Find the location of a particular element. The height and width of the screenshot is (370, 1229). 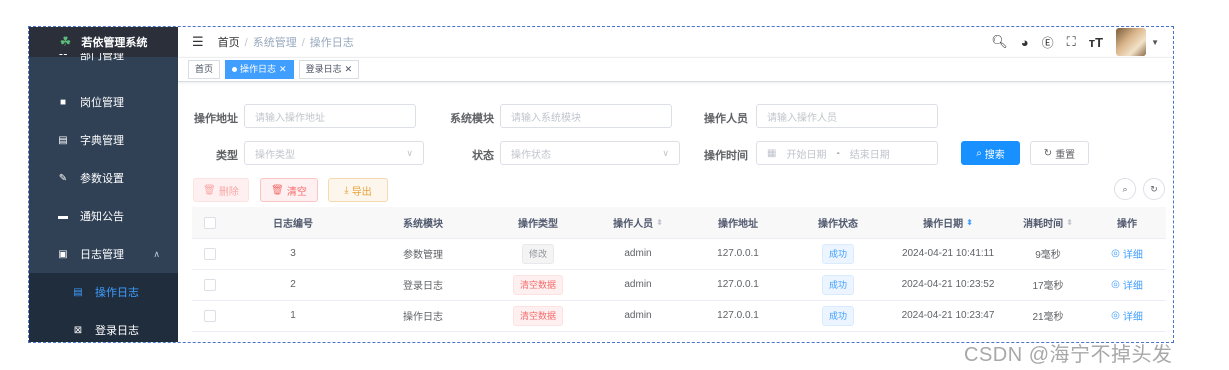

search-icon: 🔍︎ is located at coordinates (999, 42).